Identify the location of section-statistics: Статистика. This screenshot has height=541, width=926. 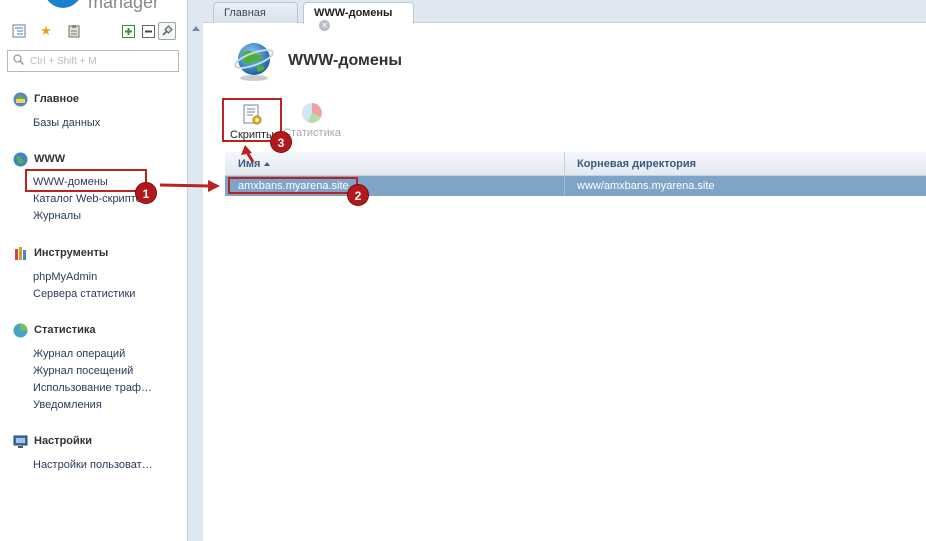
(54, 330).